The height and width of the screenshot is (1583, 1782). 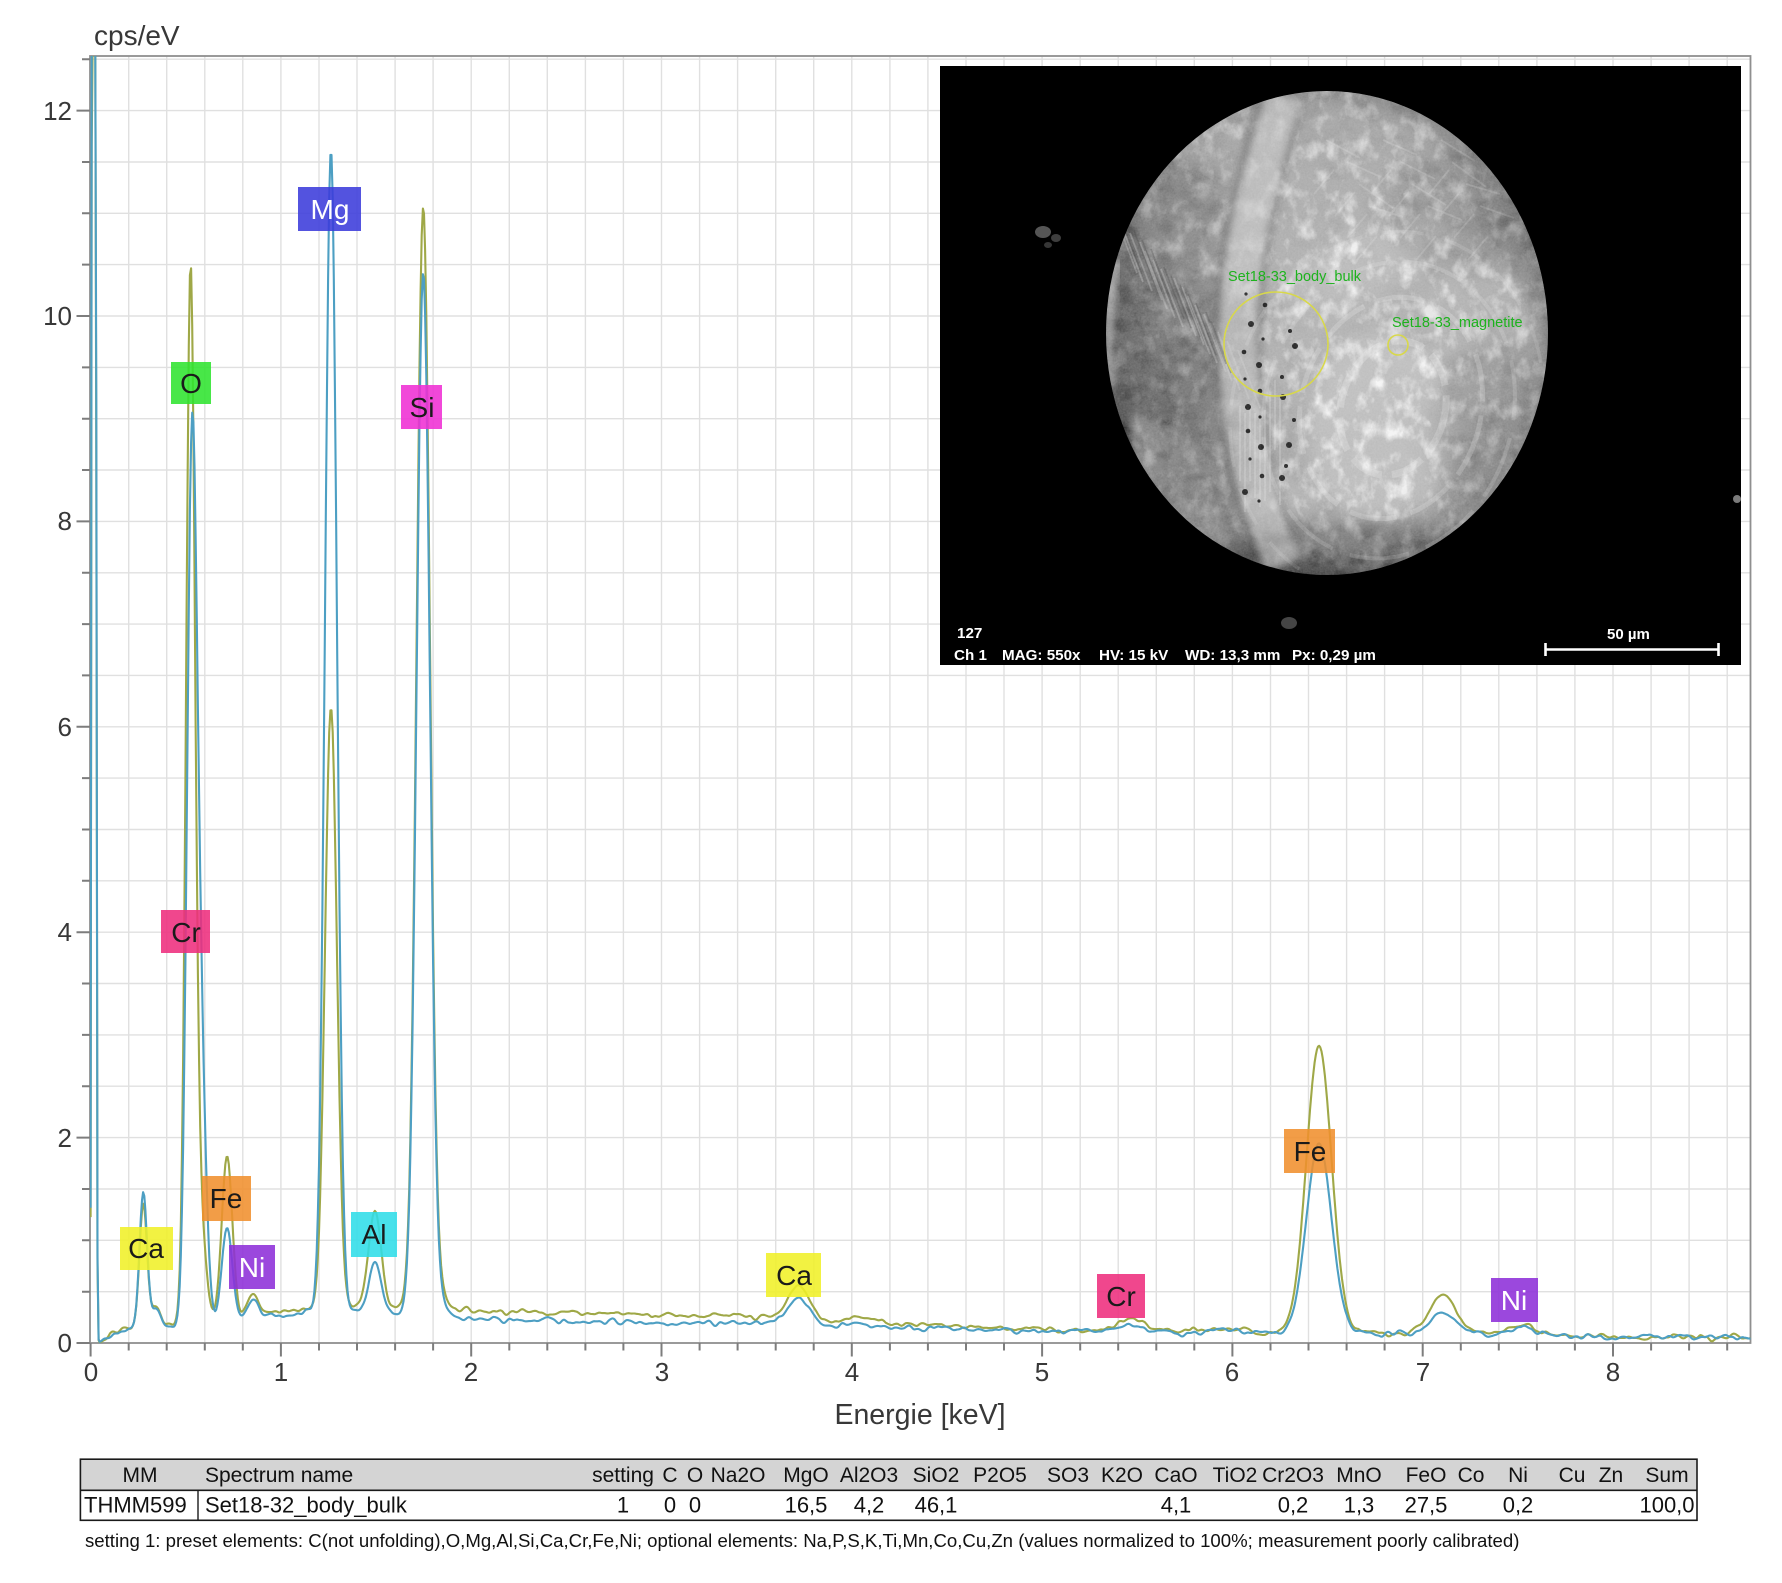 What do you see at coordinates (137, 35) in the screenshot?
I see `svg-text: cps/eV` at bounding box center [137, 35].